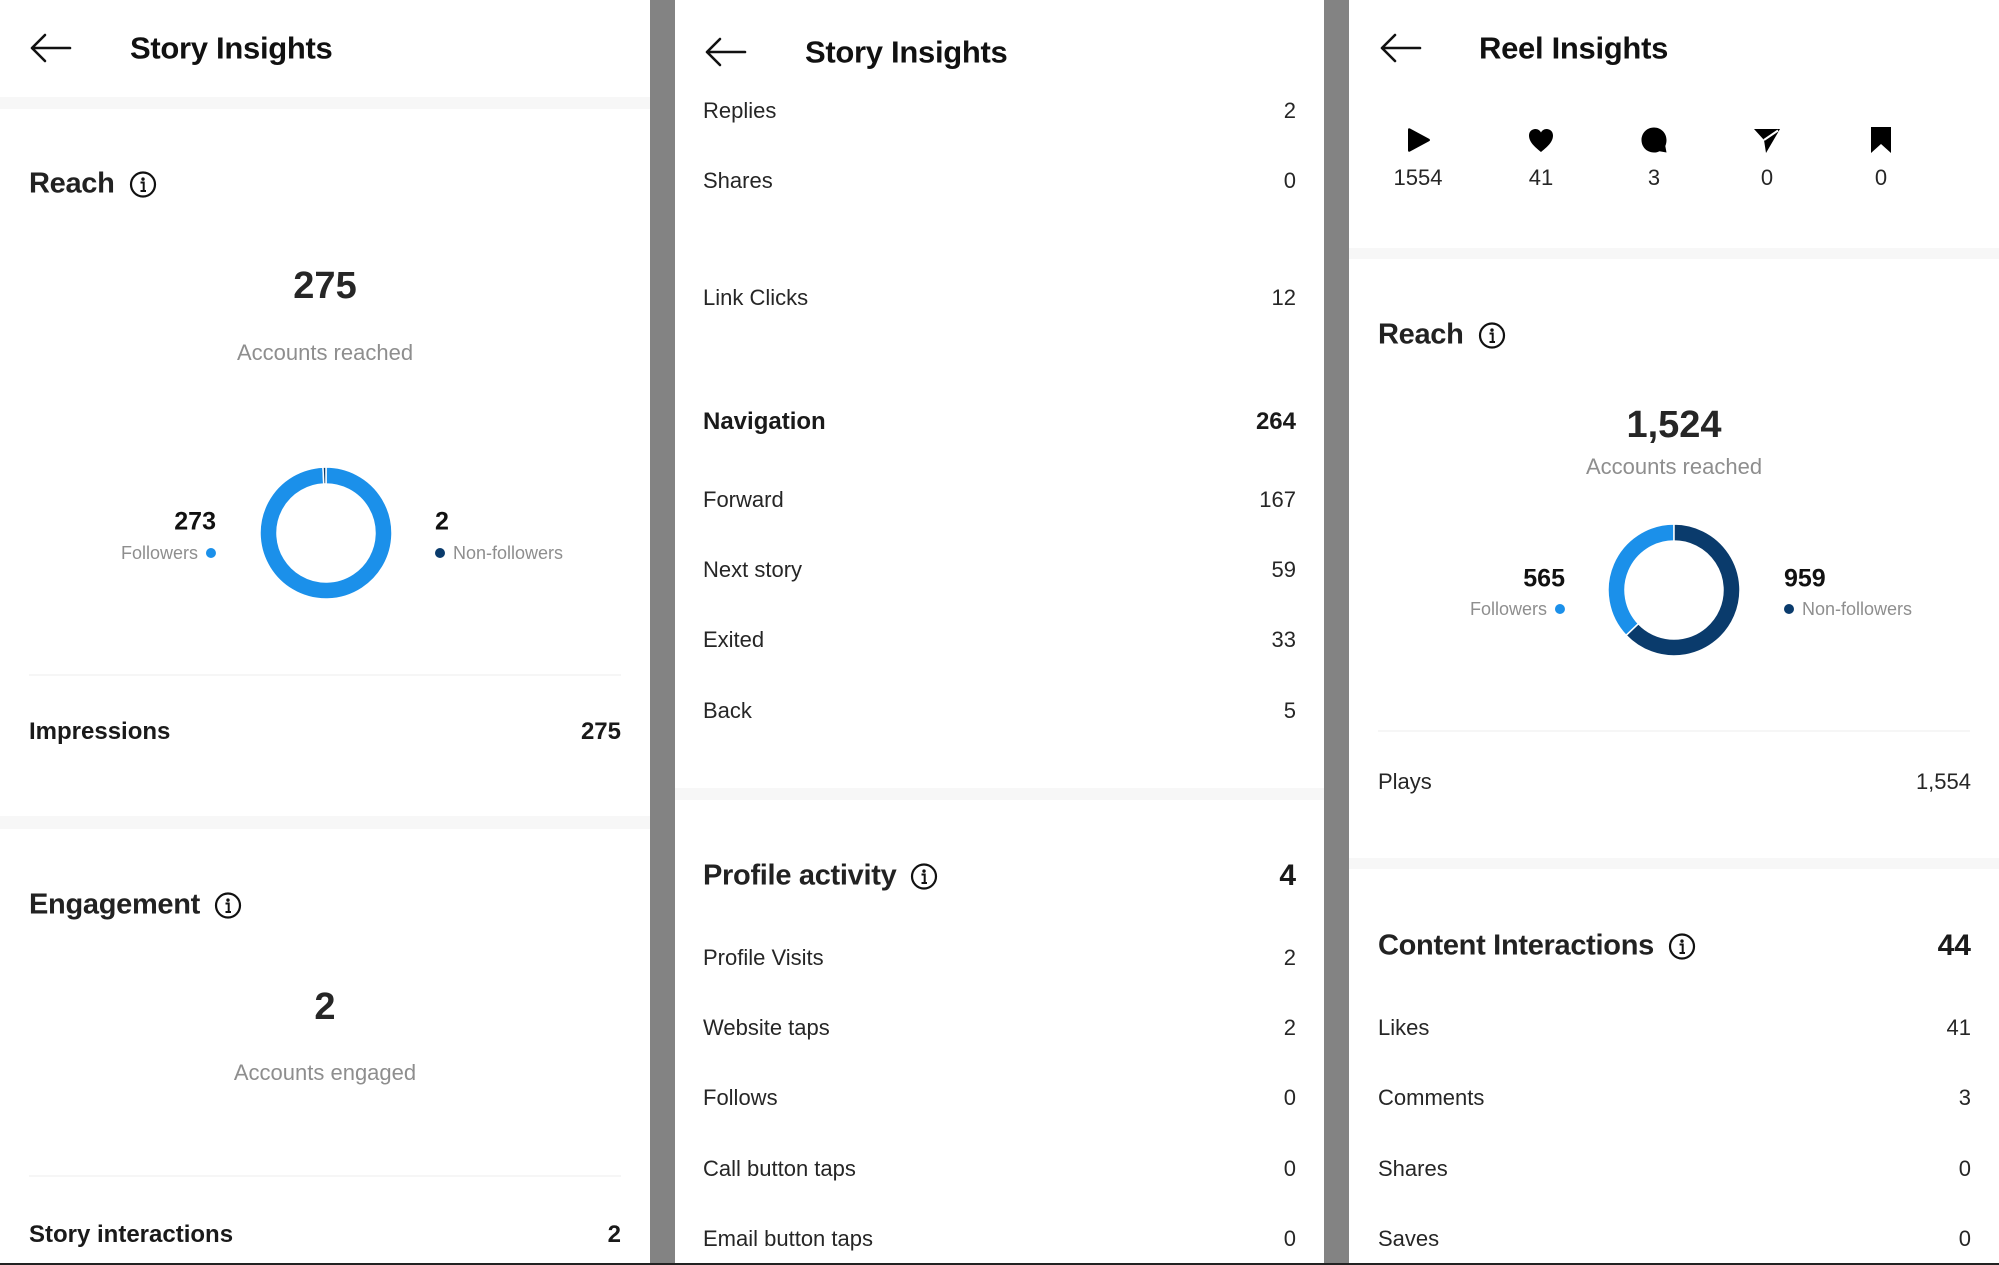  I want to click on next-story-value: 59, so click(1283, 569).